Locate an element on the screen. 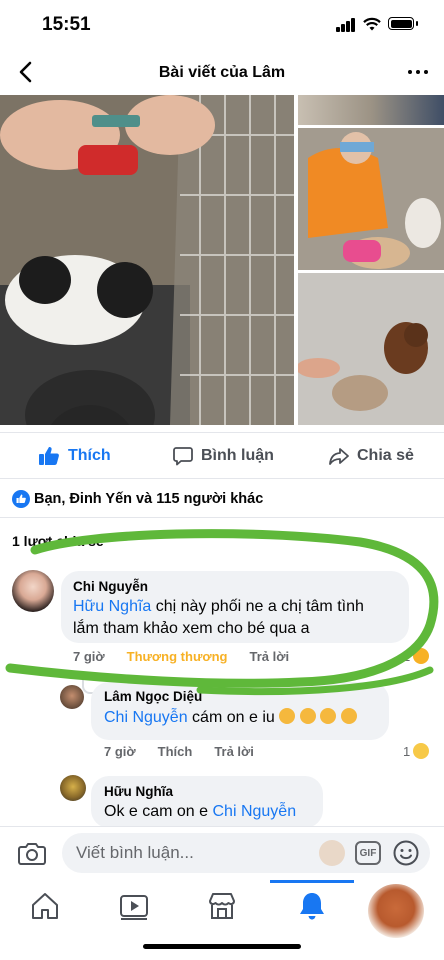  wifi-icon is located at coordinates (372, 24).